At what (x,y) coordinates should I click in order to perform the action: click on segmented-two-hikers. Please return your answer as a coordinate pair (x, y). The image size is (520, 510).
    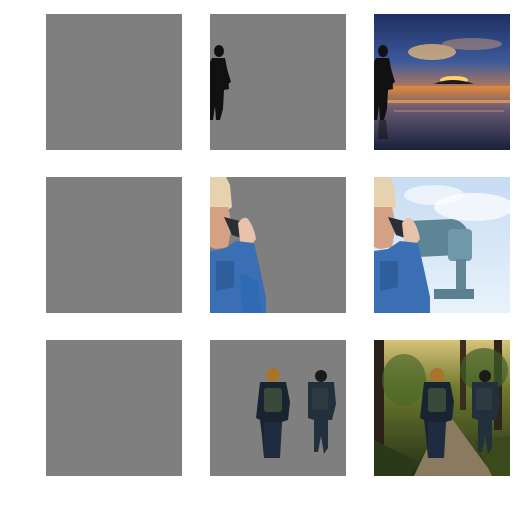
    Looking at the image, I should click on (278, 408).